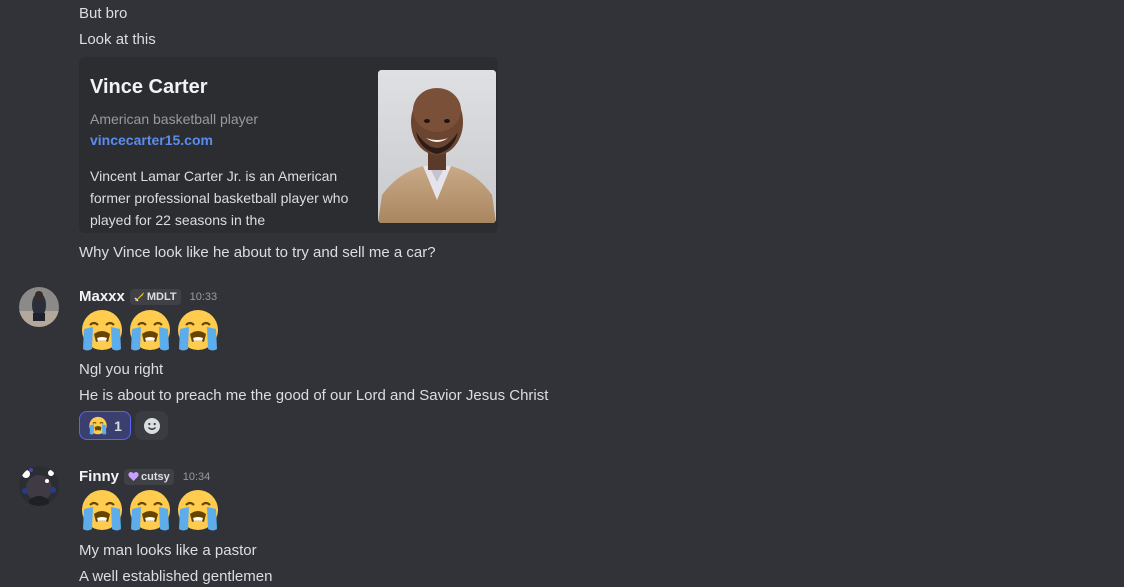 The width and height of the screenshot is (1124, 587). I want to click on server-tag: MDLT, so click(155, 296).